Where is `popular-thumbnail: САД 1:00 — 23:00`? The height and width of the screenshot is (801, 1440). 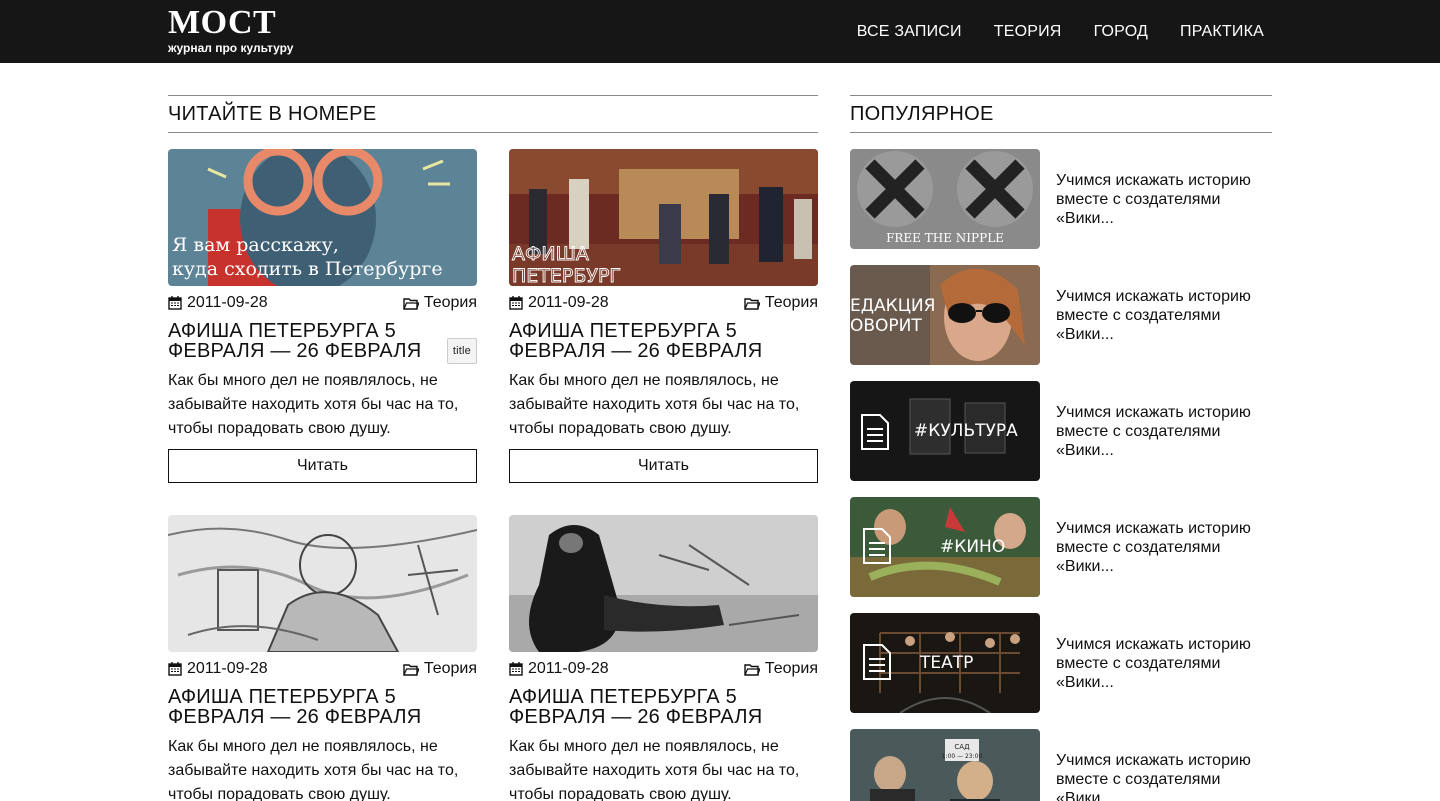
popular-thumbnail: САД 1:00 — 23:00 is located at coordinates (945, 765).